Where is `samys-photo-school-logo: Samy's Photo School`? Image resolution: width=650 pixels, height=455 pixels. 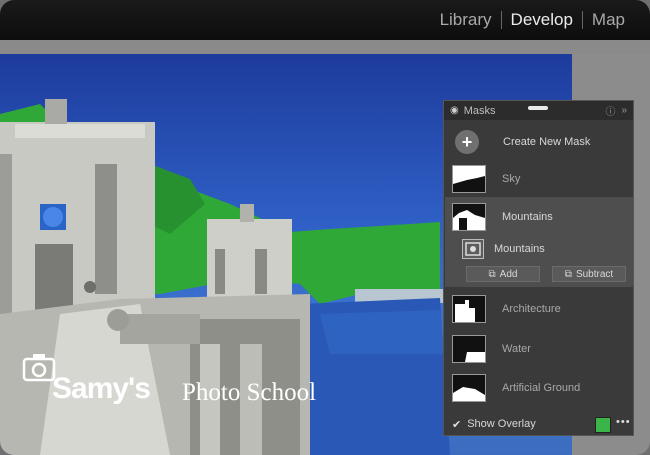 samys-photo-school-logo: Samy's Photo School is located at coordinates (187, 382).